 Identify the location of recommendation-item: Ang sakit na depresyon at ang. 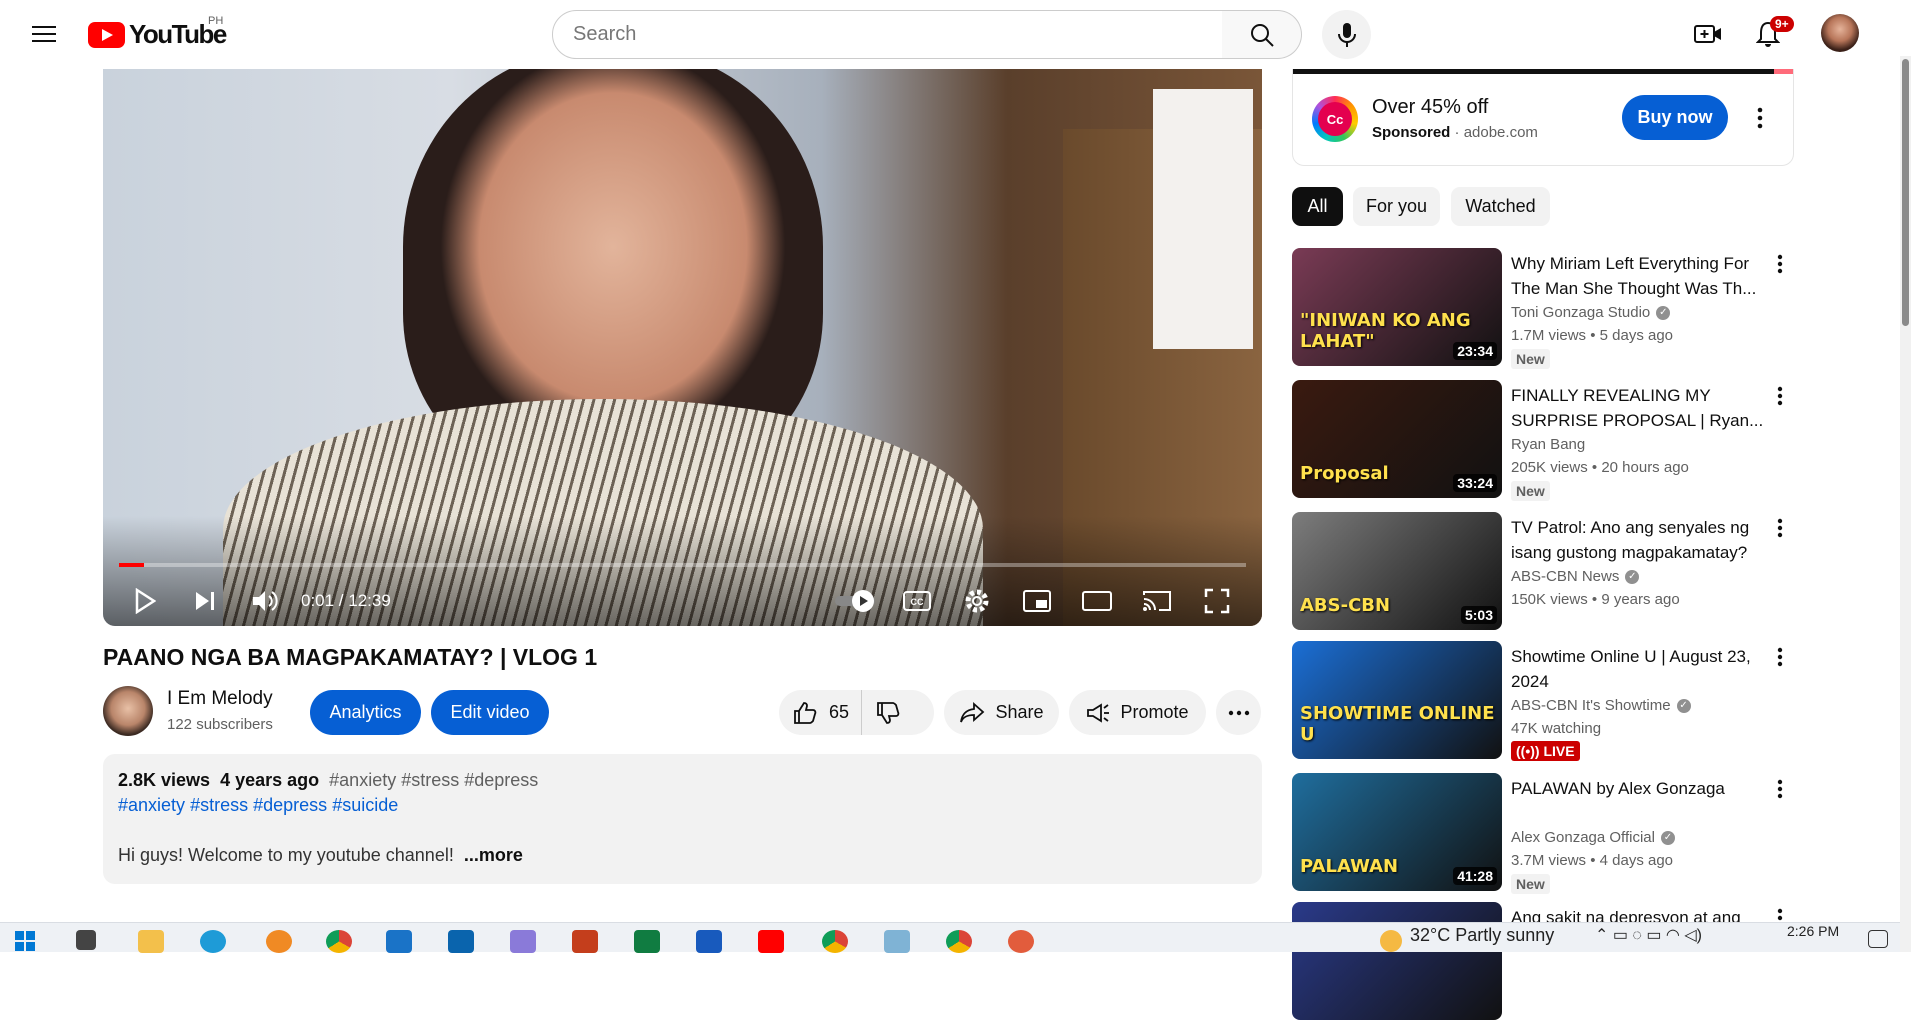
(1542, 962).